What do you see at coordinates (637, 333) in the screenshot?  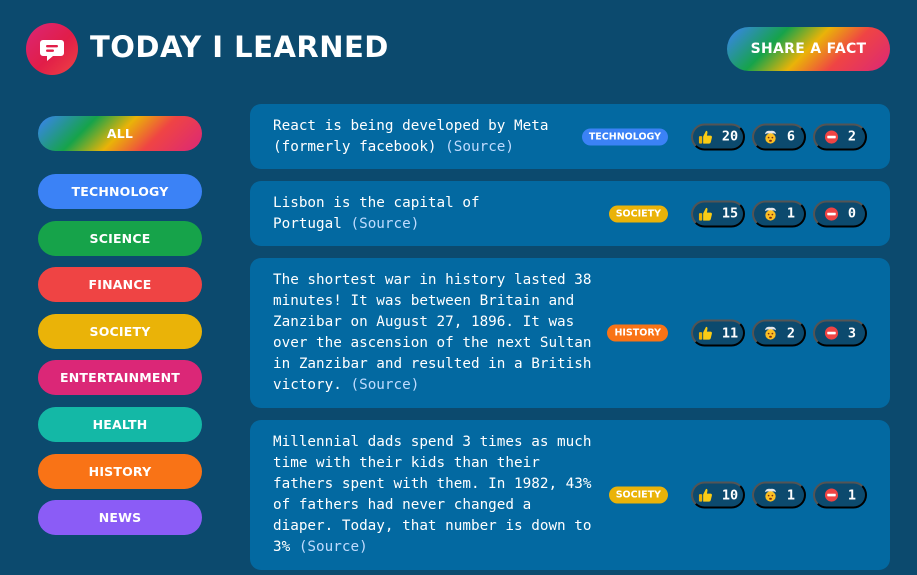 I see `fact-category-tag: HISTORY` at bounding box center [637, 333].